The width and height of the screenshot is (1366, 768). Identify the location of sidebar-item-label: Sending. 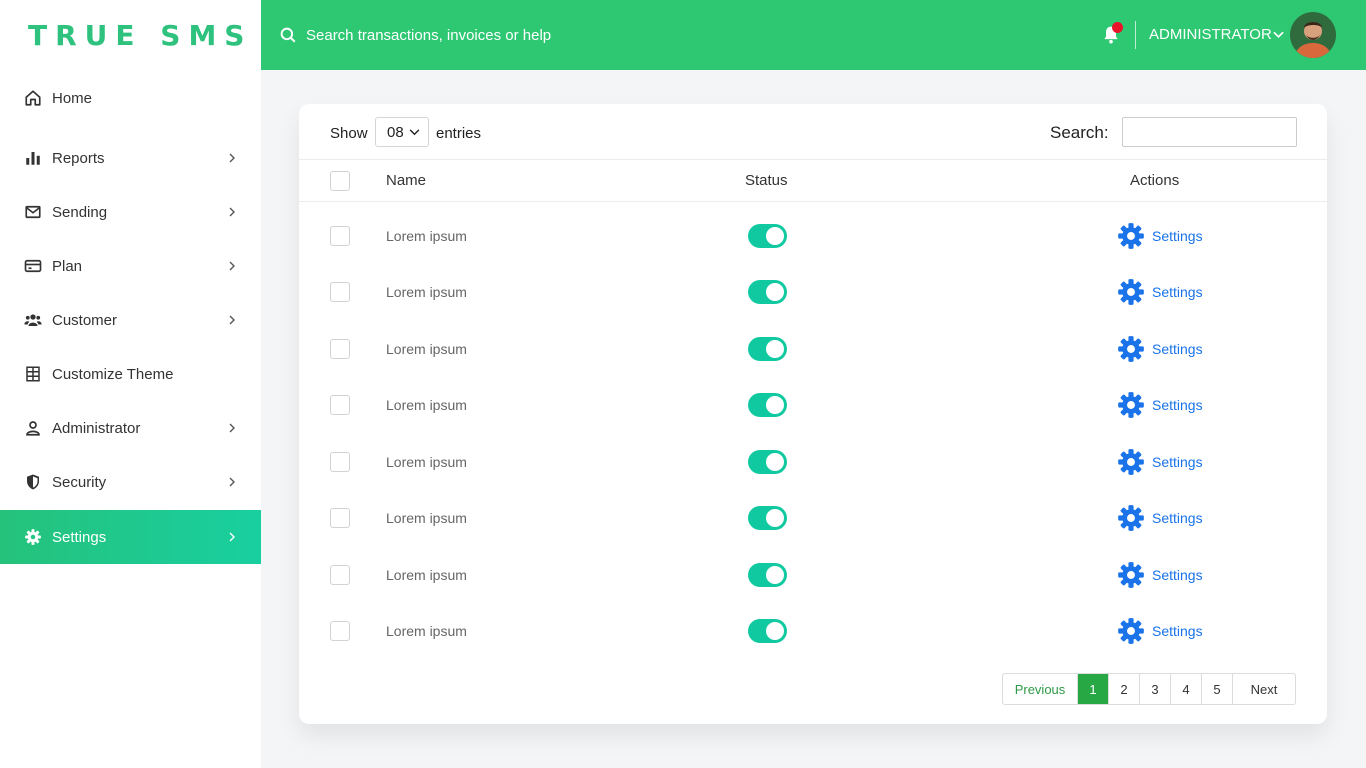
(80, 212).